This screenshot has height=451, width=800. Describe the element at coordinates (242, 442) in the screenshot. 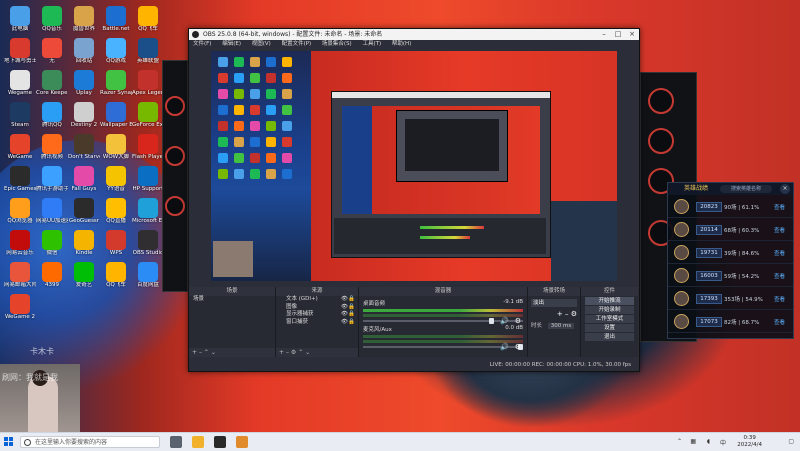

I see `wegame-icon` at that location.